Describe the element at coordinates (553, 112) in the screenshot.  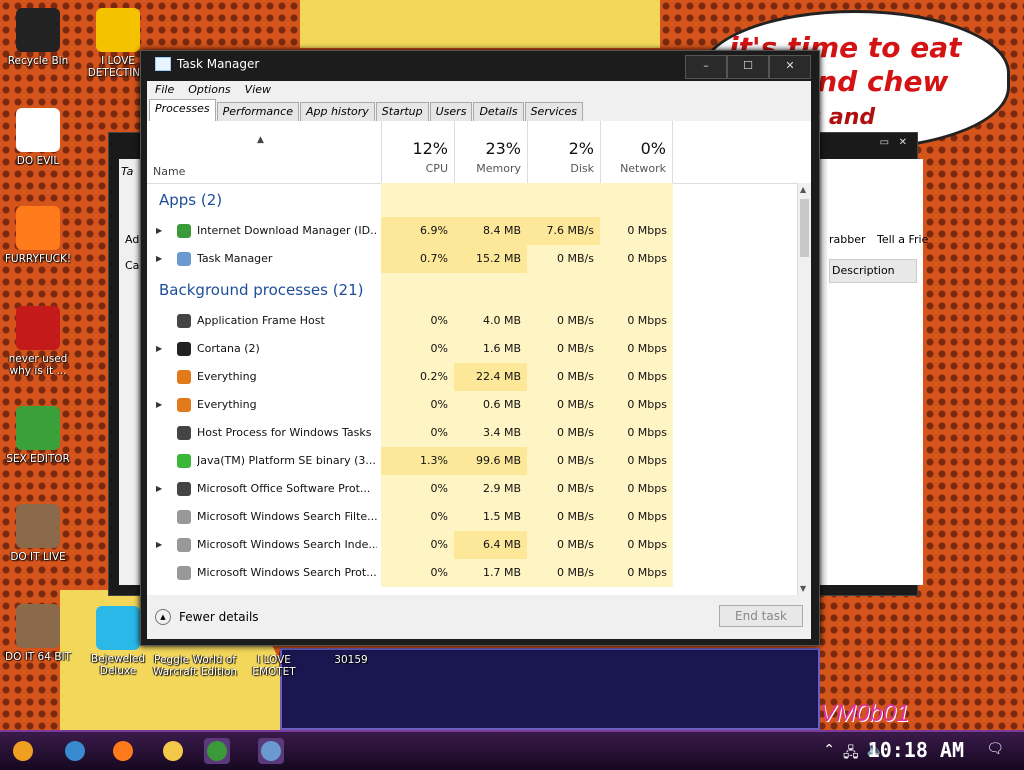
I see `tab-services: Services` at that location.